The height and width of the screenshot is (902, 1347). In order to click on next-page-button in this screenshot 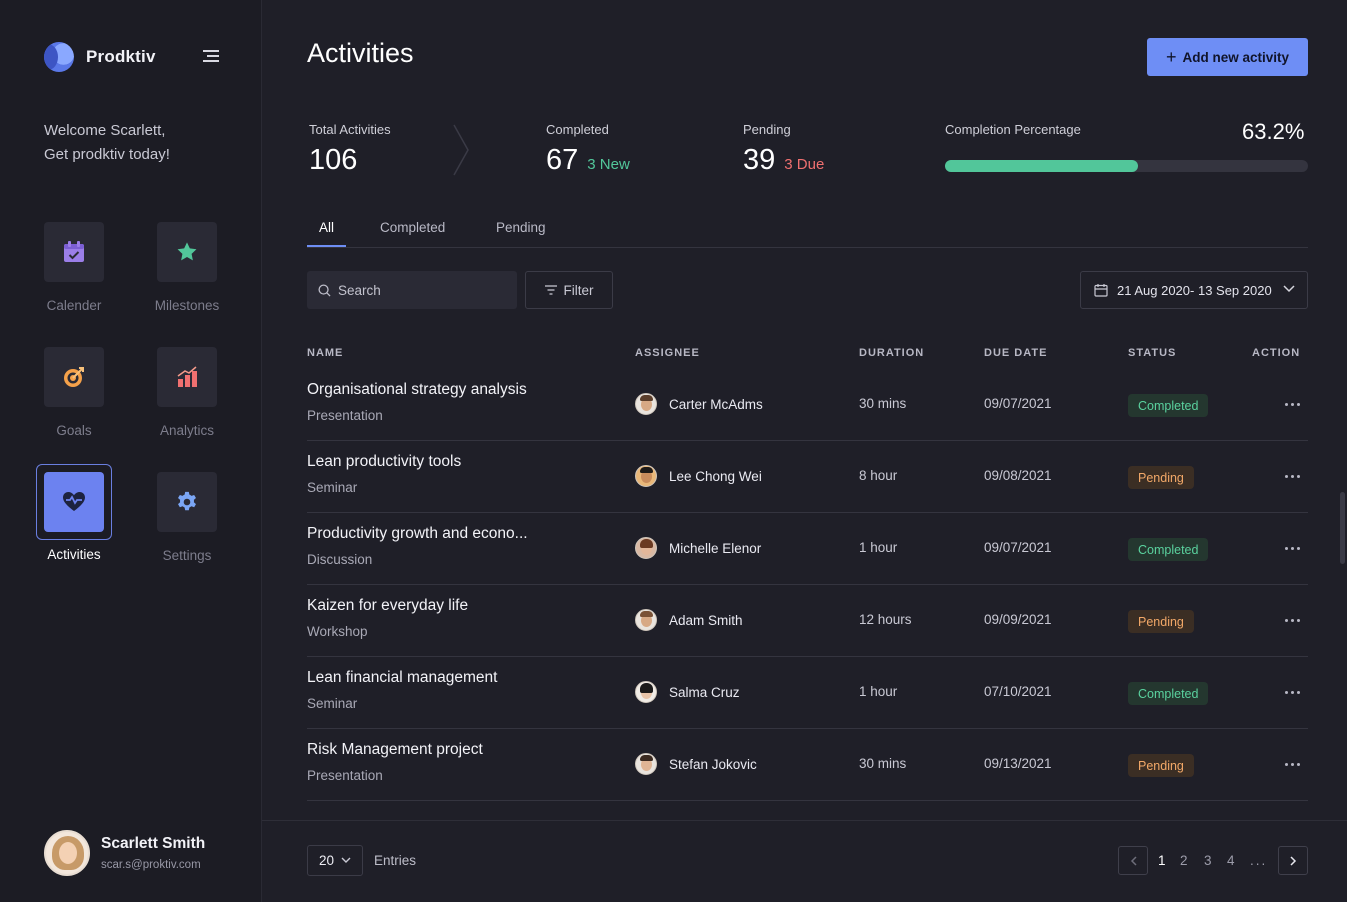, I will do `click(1293, 860)`.